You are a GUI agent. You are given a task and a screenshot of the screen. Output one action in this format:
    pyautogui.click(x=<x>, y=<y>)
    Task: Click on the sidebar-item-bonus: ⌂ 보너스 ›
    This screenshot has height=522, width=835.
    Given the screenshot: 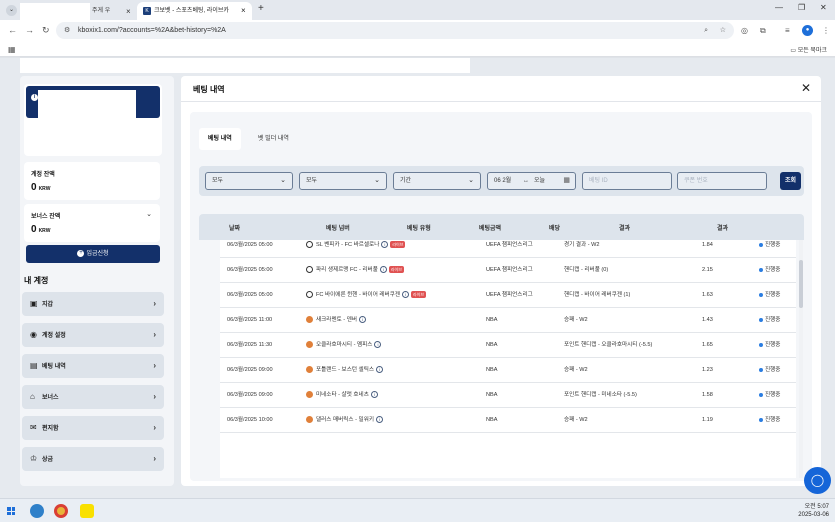 What is the action you would take?
    pyautogui.click(x=93, y=397)
    